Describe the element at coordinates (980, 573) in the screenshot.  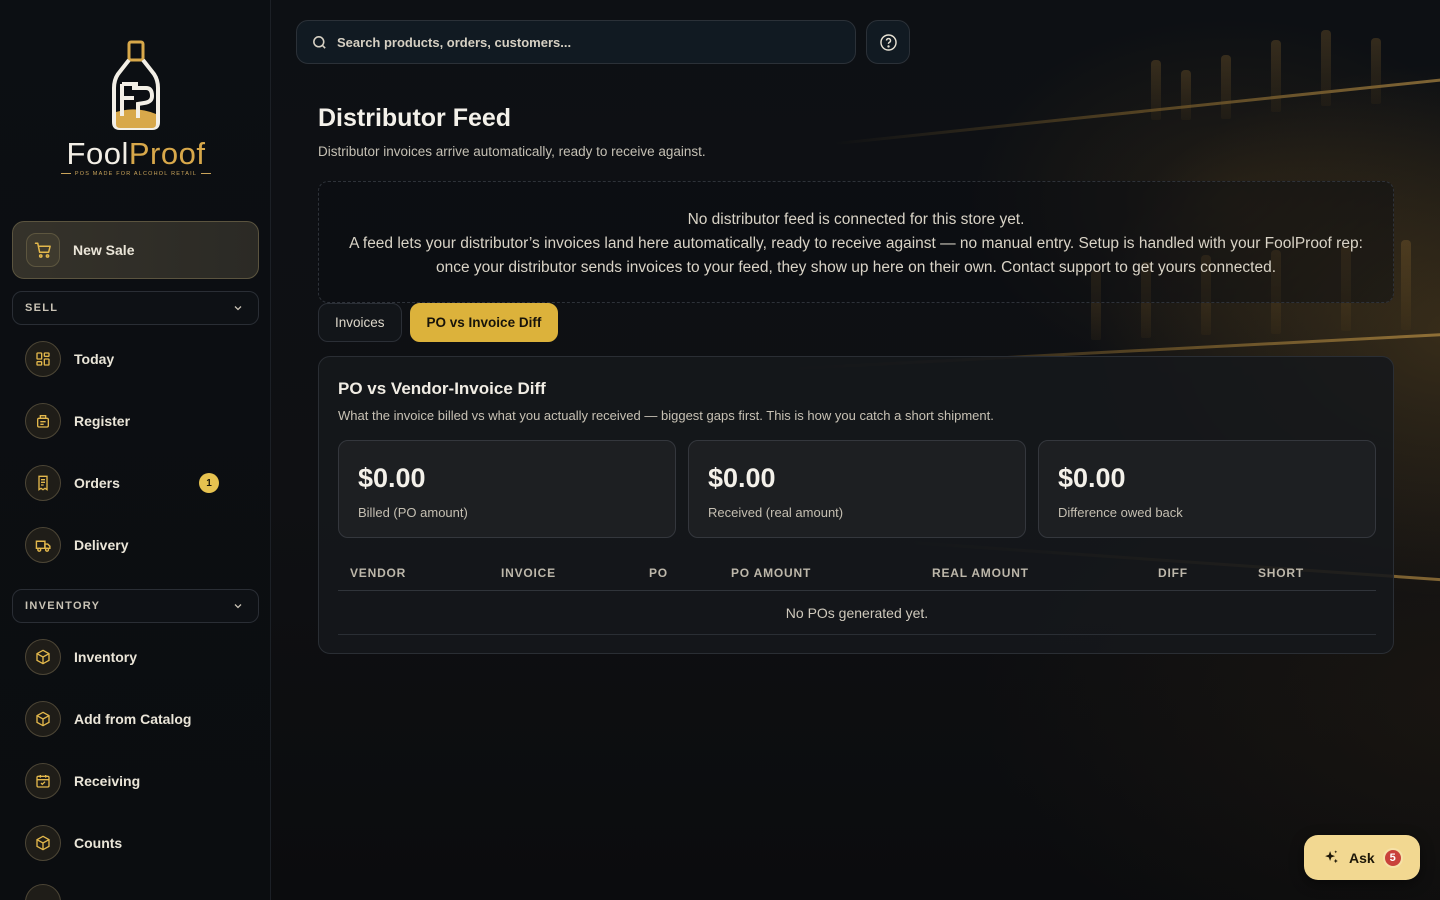
I see `column-header-real-amount: REAL AMOUNT` at that location.